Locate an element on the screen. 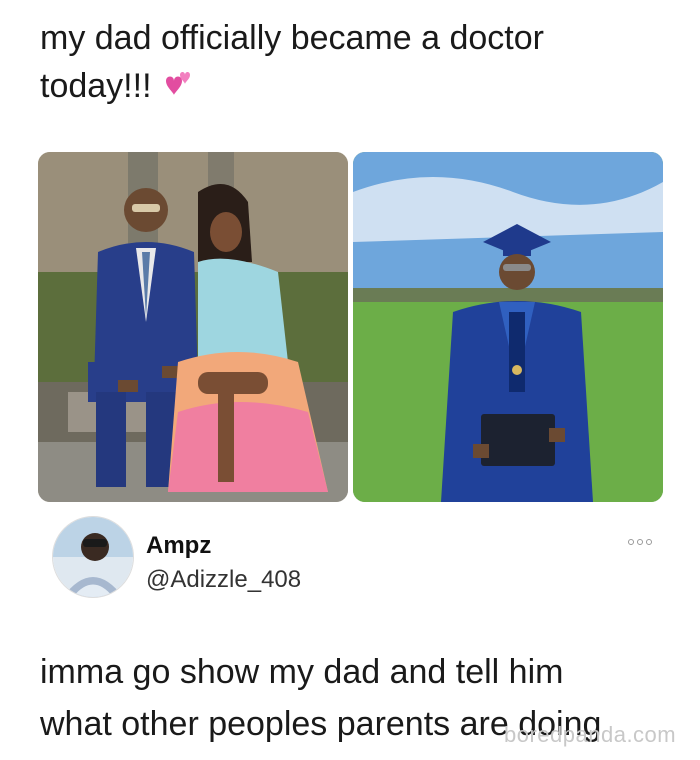 This screenshot has width=700, height=760. reply-text-line-1: imma go show my dad and tell him is located at coordinates (302, 672).